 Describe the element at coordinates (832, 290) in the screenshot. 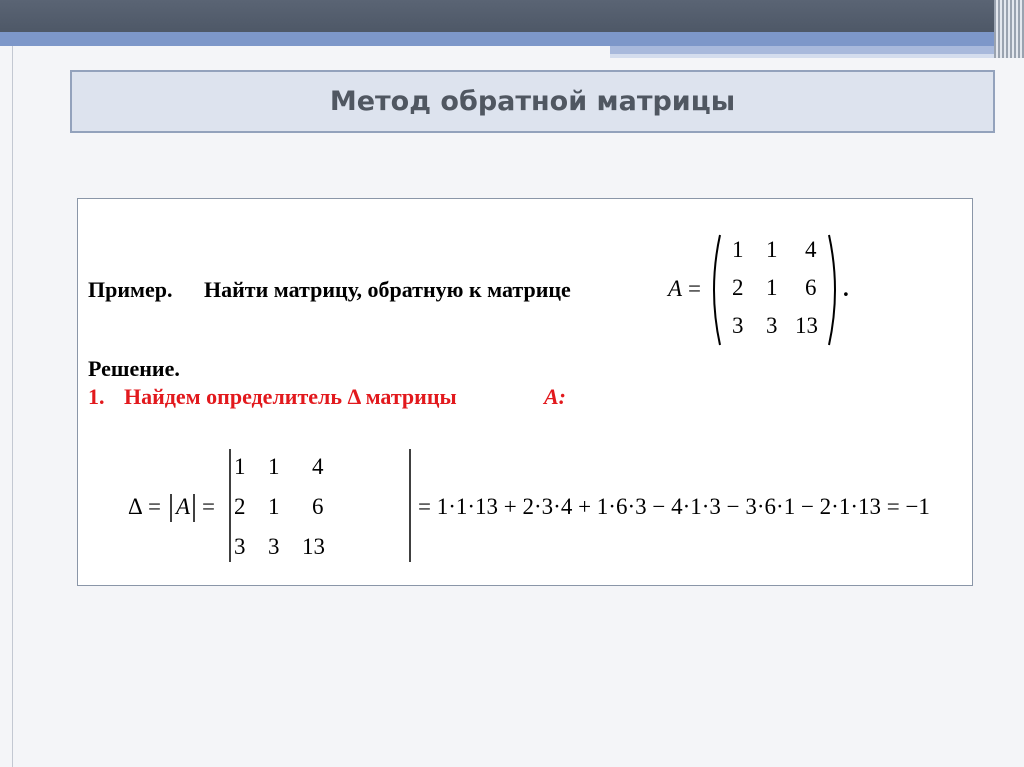

I see `right-paren` at that location.